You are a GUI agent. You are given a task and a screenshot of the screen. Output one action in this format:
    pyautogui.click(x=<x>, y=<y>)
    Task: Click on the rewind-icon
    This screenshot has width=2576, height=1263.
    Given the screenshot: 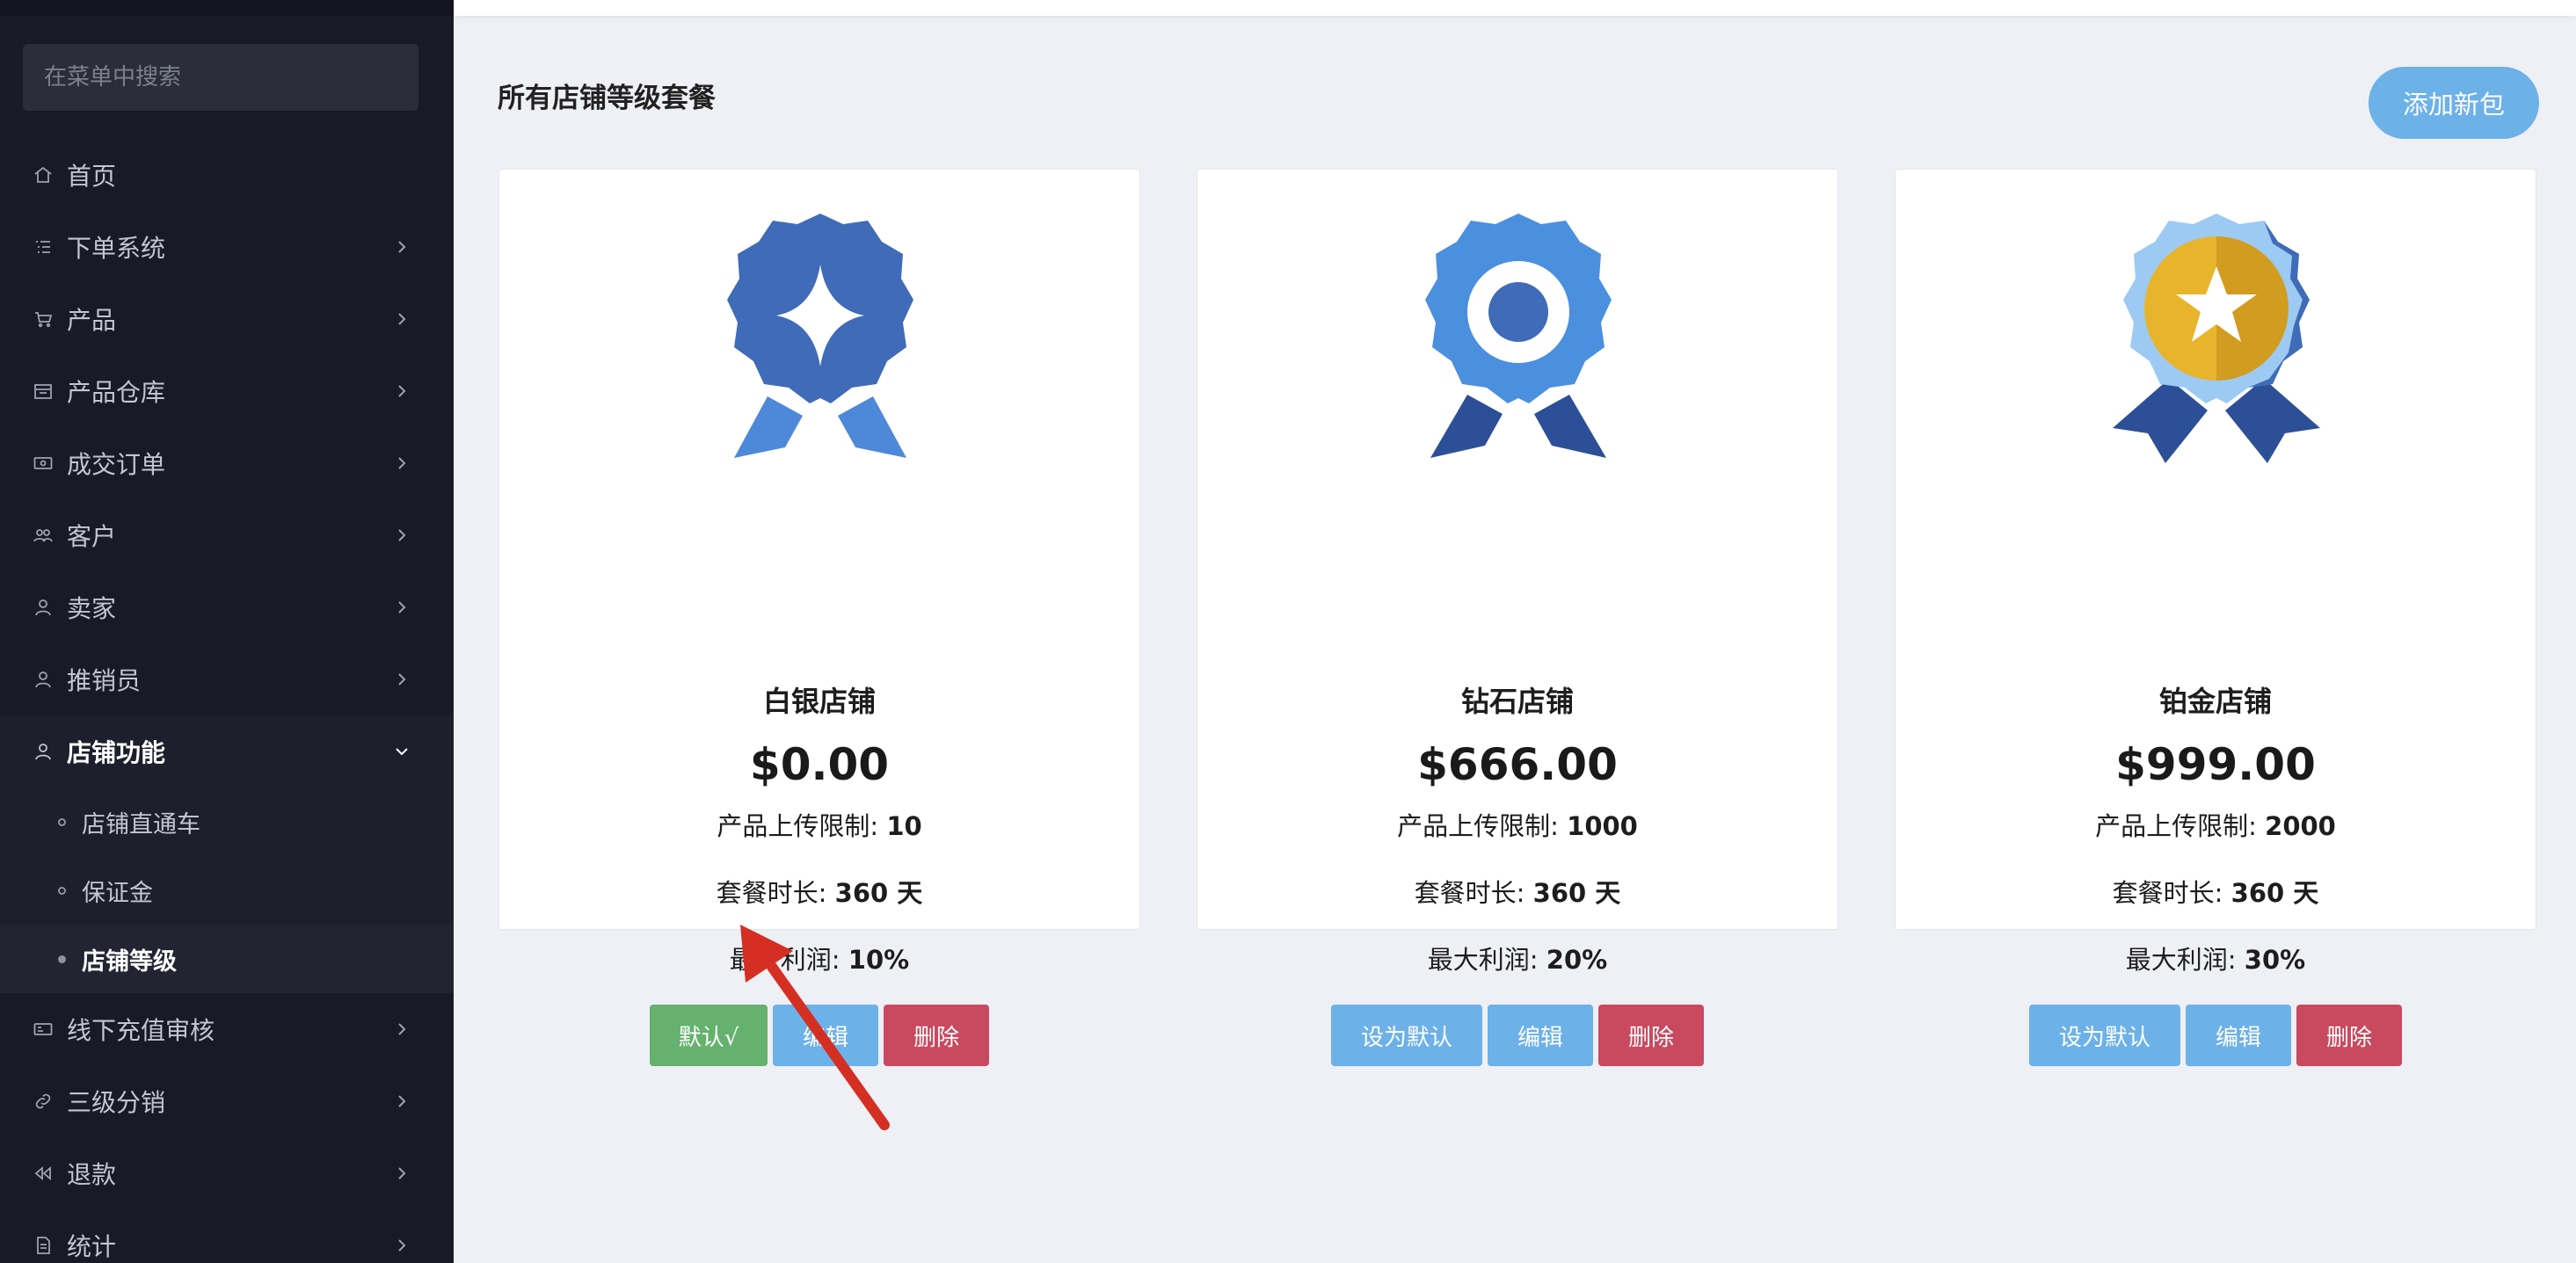 What is the action you would take?
    pyautogui.click(x=43, y=1173)
    